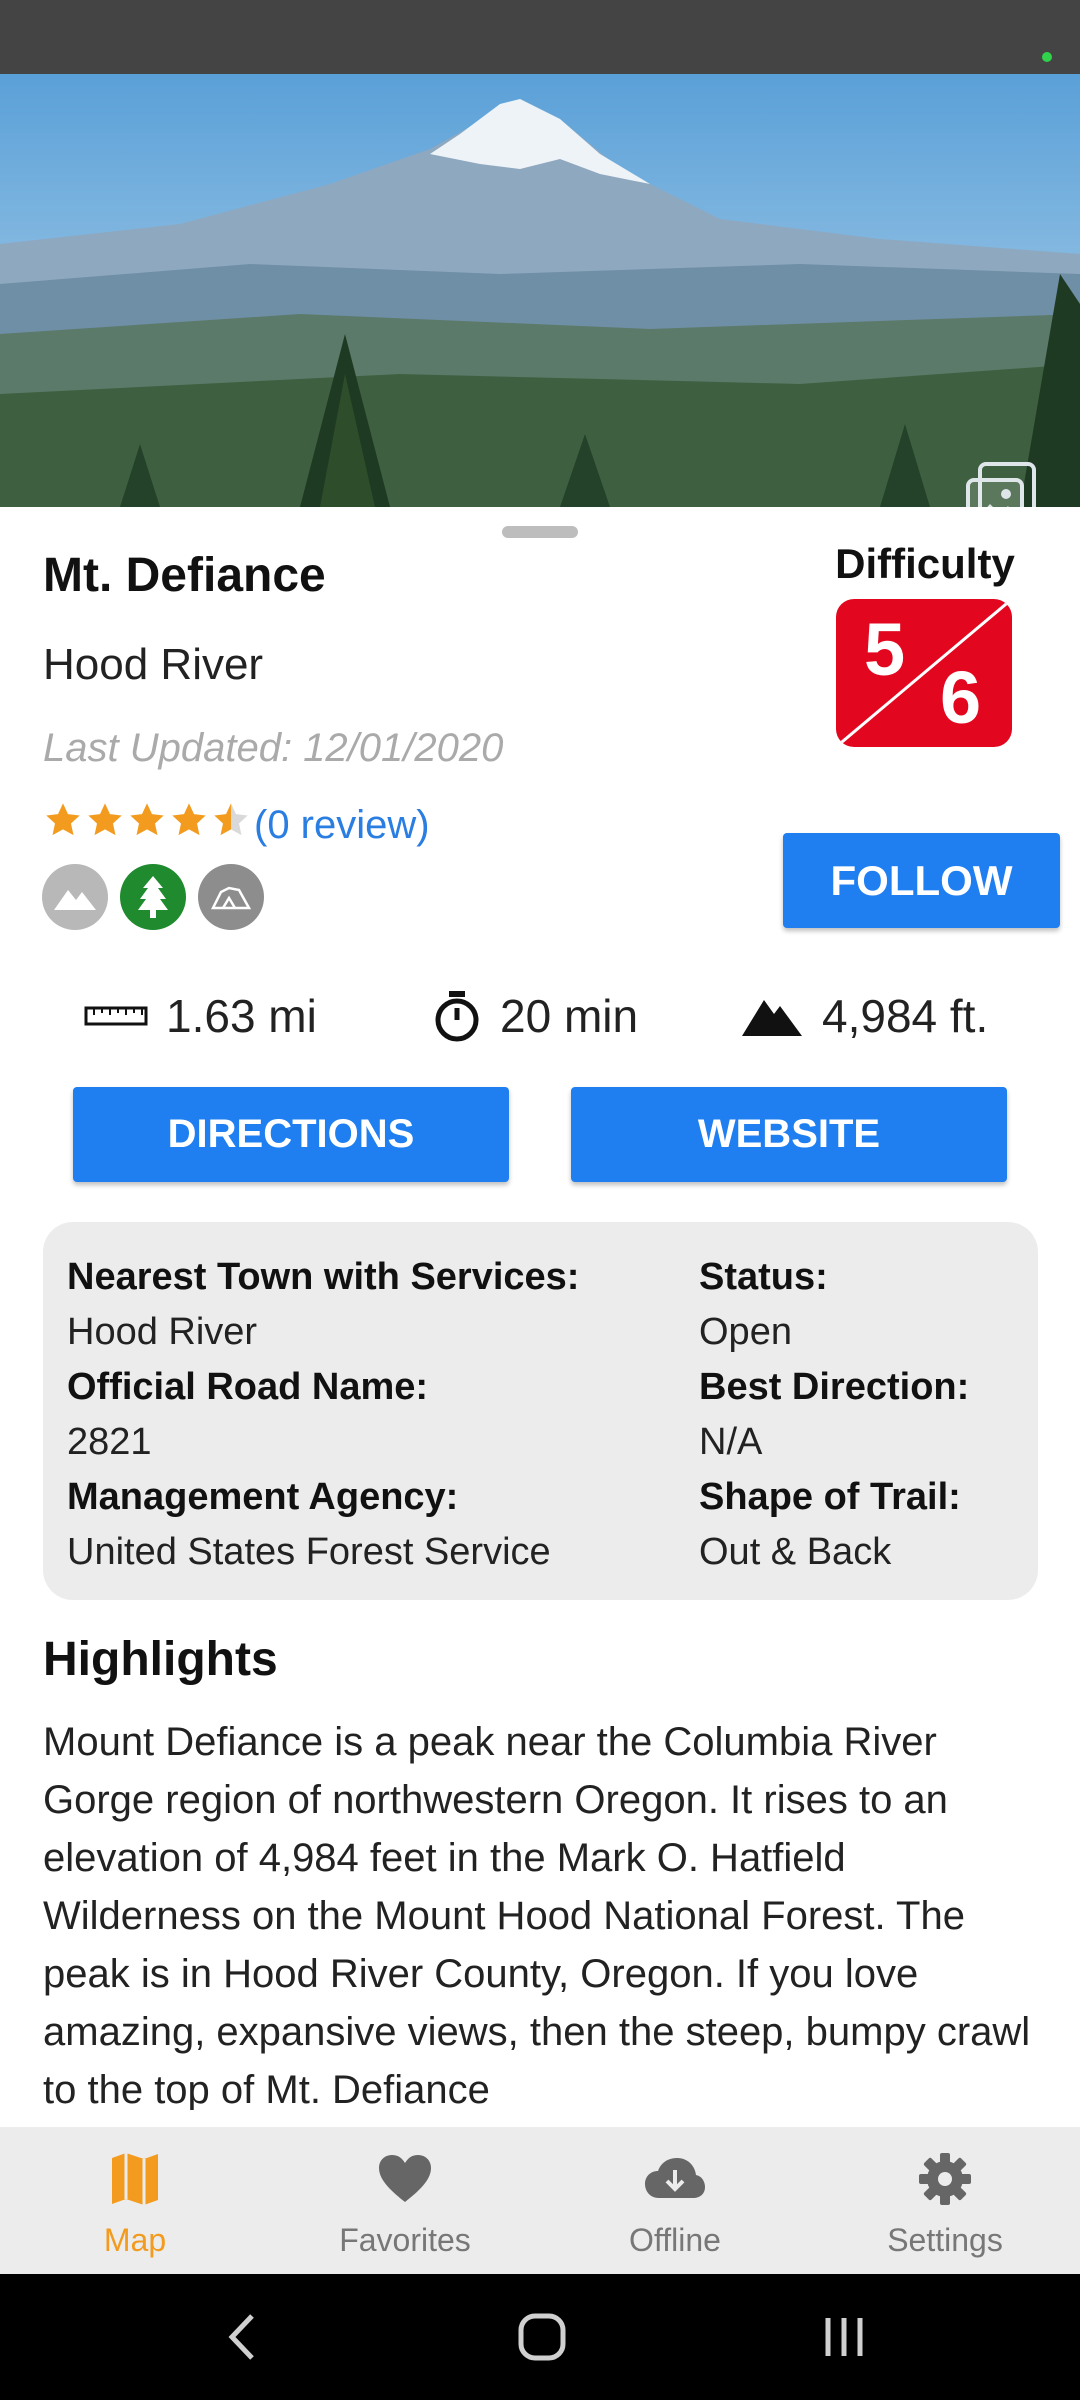 This screenshot has width=1080, height=2400. What do you see at coordinates (763, 1277) in the screenshot?
I see `status-label: Status:` at bounding box center [763, 1277].